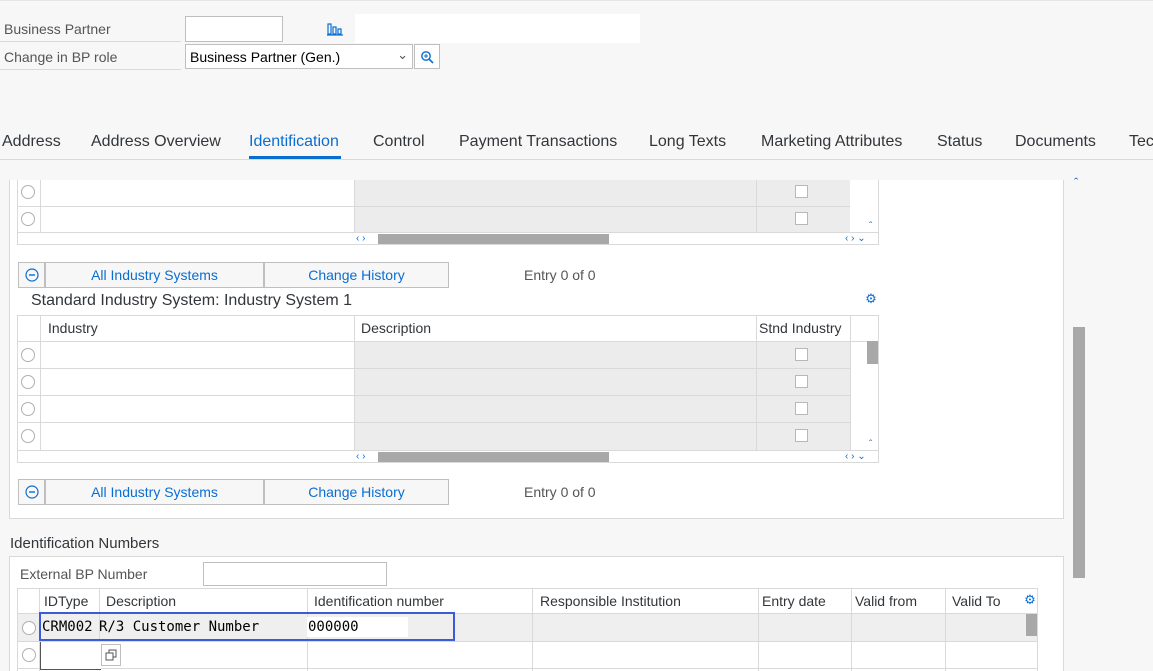  Describe the element at coordinates (356, 492) in the screenshot. I see `change-history-button-2: Change History` at that location.